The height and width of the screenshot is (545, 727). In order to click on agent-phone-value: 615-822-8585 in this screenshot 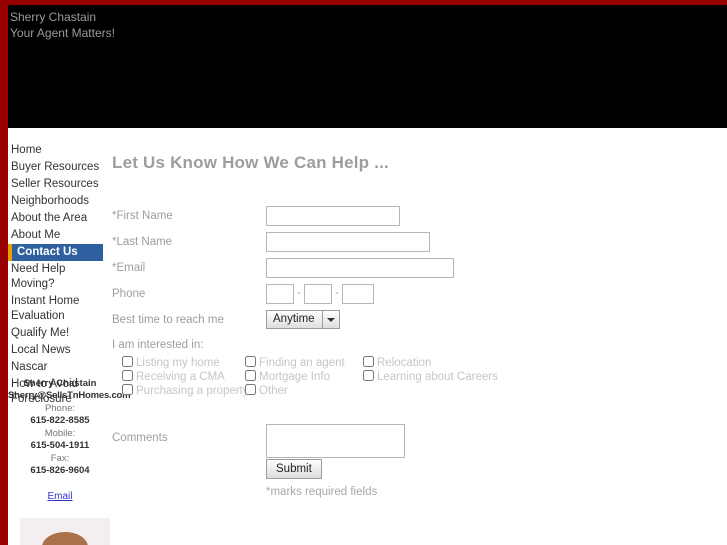, I will do `click(60, 420)`.